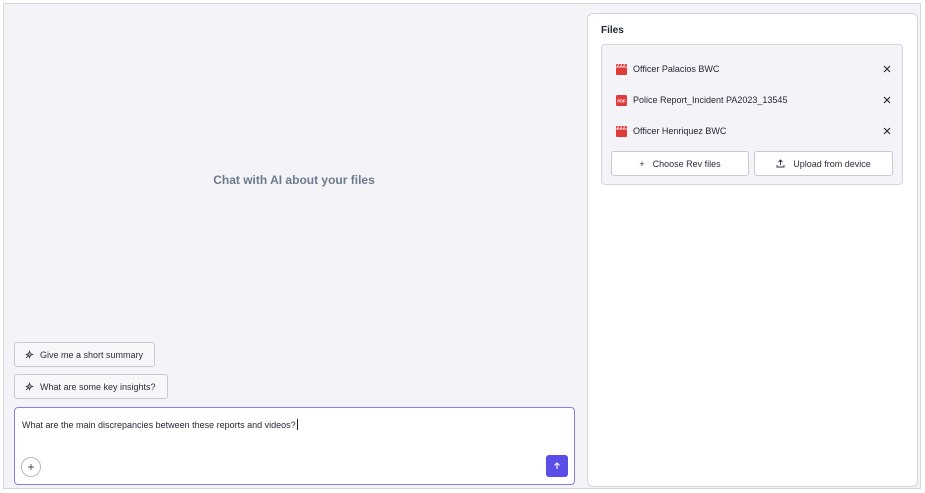  Describe the element at coordinates (612, 30) in the screenshot. I see `files-title: Files` at that location.